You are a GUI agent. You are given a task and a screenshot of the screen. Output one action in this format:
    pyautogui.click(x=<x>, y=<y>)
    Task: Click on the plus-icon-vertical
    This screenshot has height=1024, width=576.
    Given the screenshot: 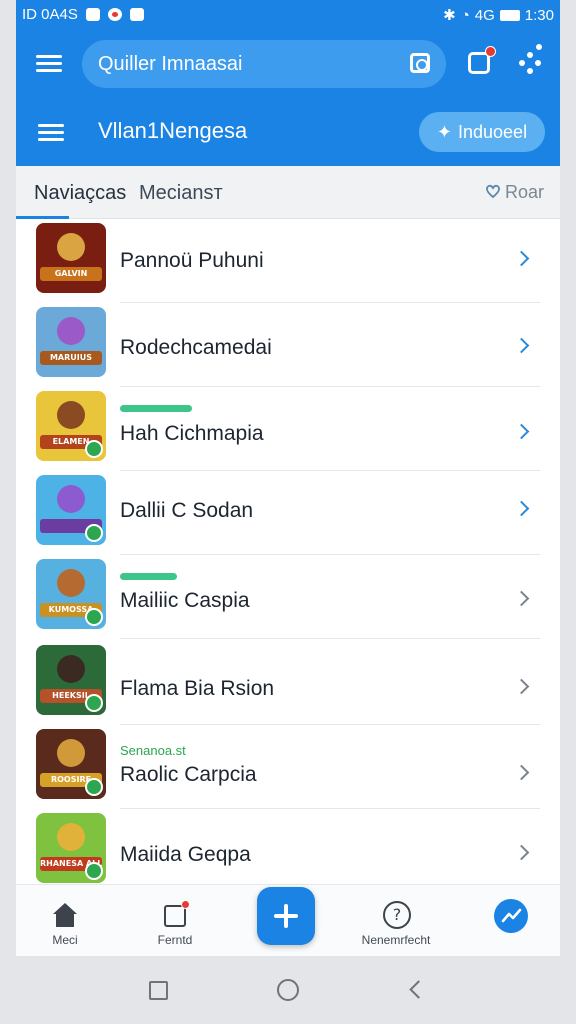 What is the action you would take?
    pyautogui.click(x=286, y=916)
    